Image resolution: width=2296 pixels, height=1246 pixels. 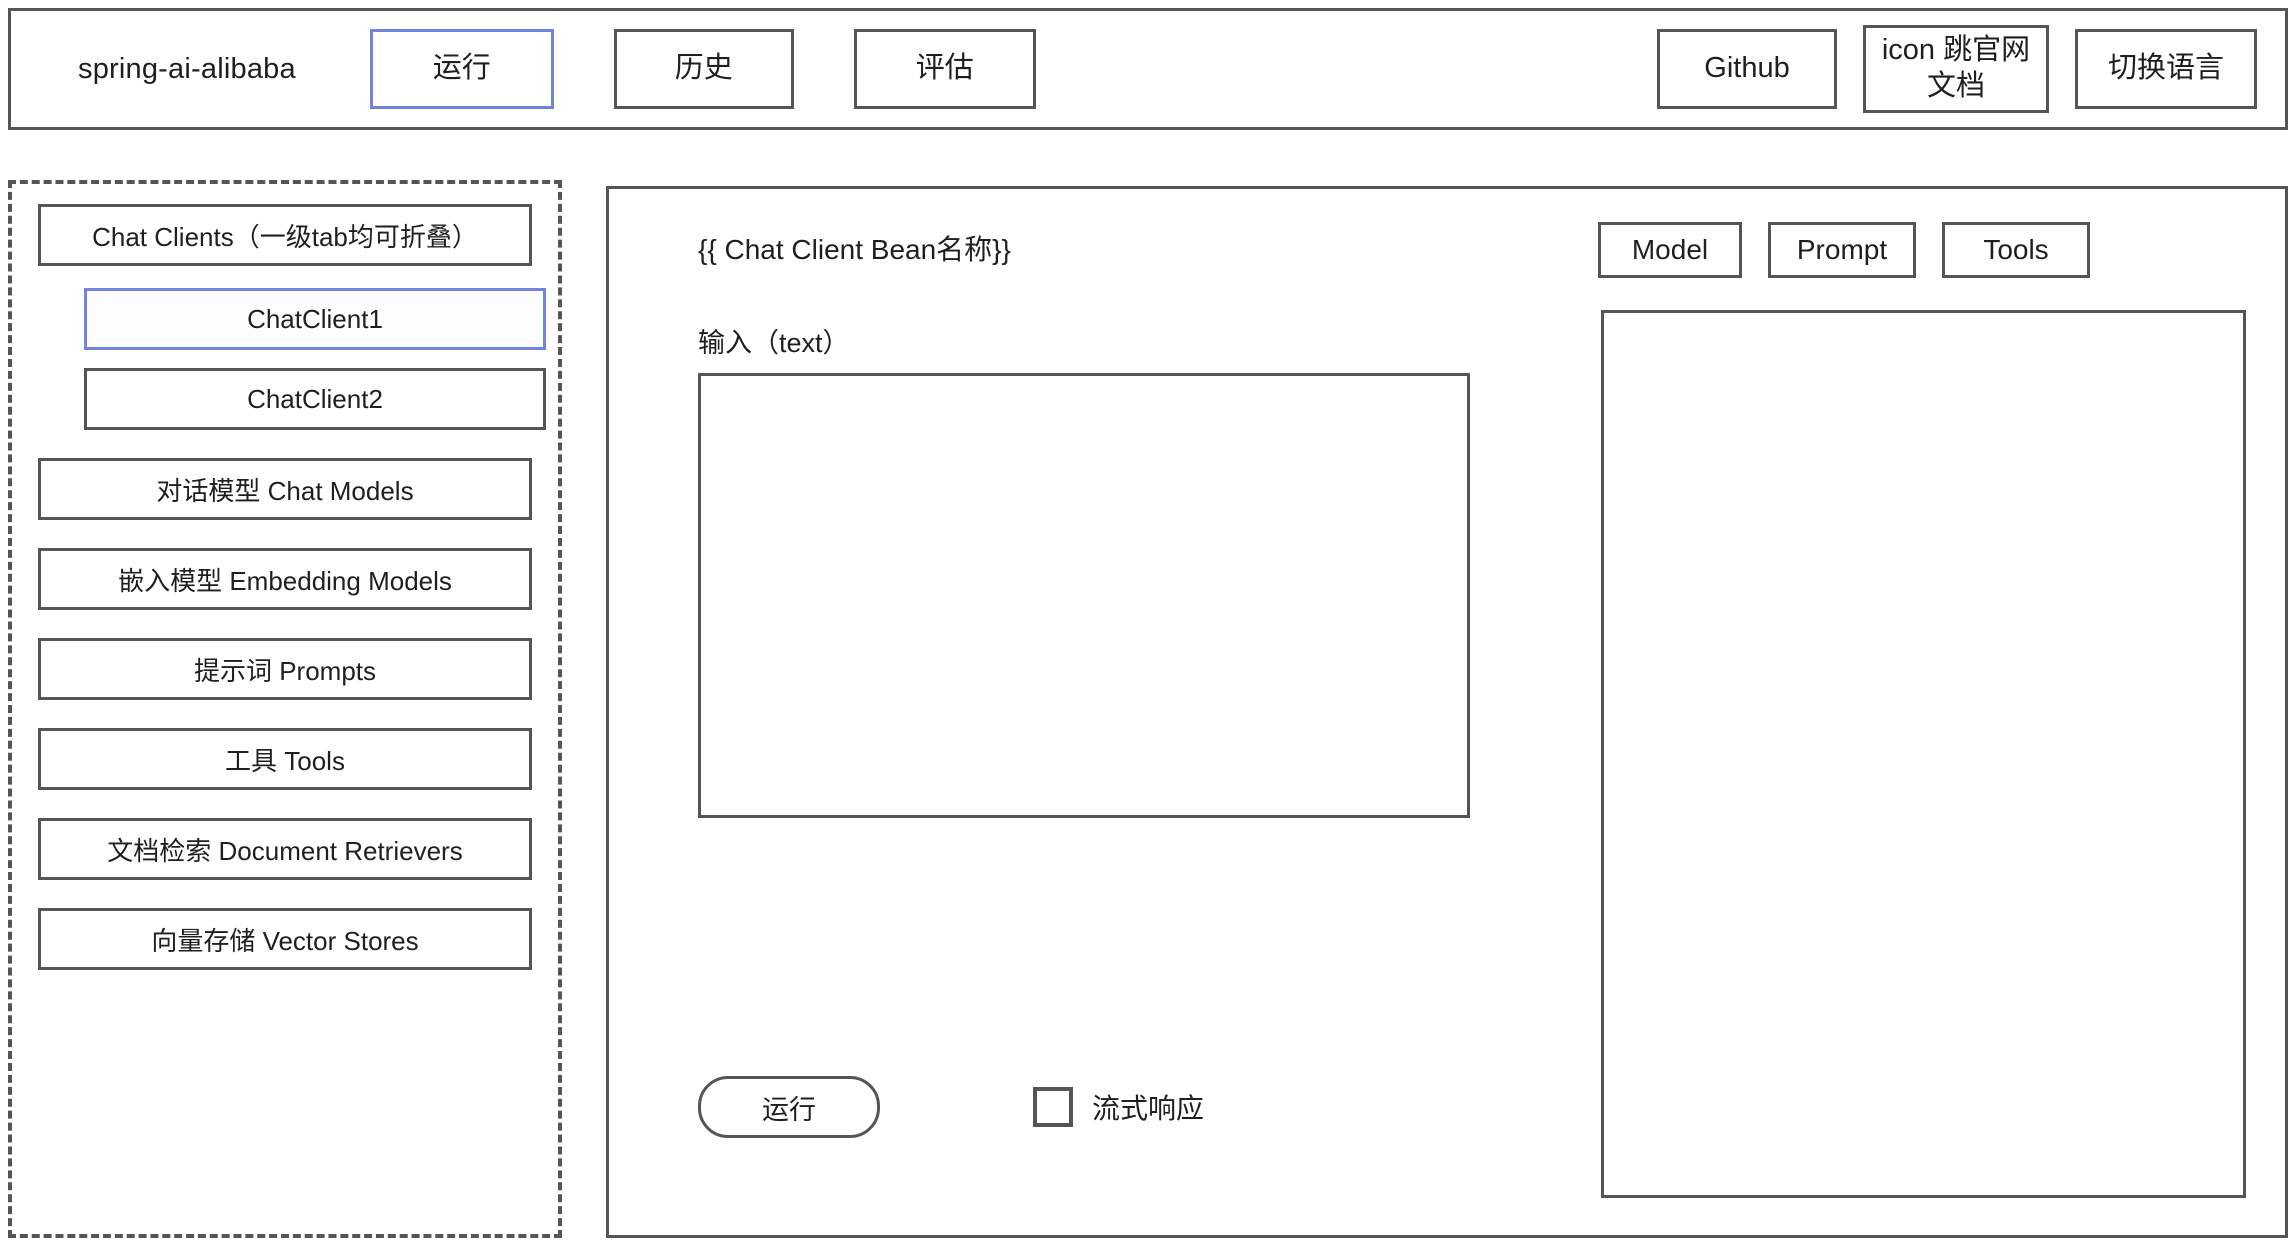 I want to click on input-field-label: 输入（text）, so click(x=774, y=343).